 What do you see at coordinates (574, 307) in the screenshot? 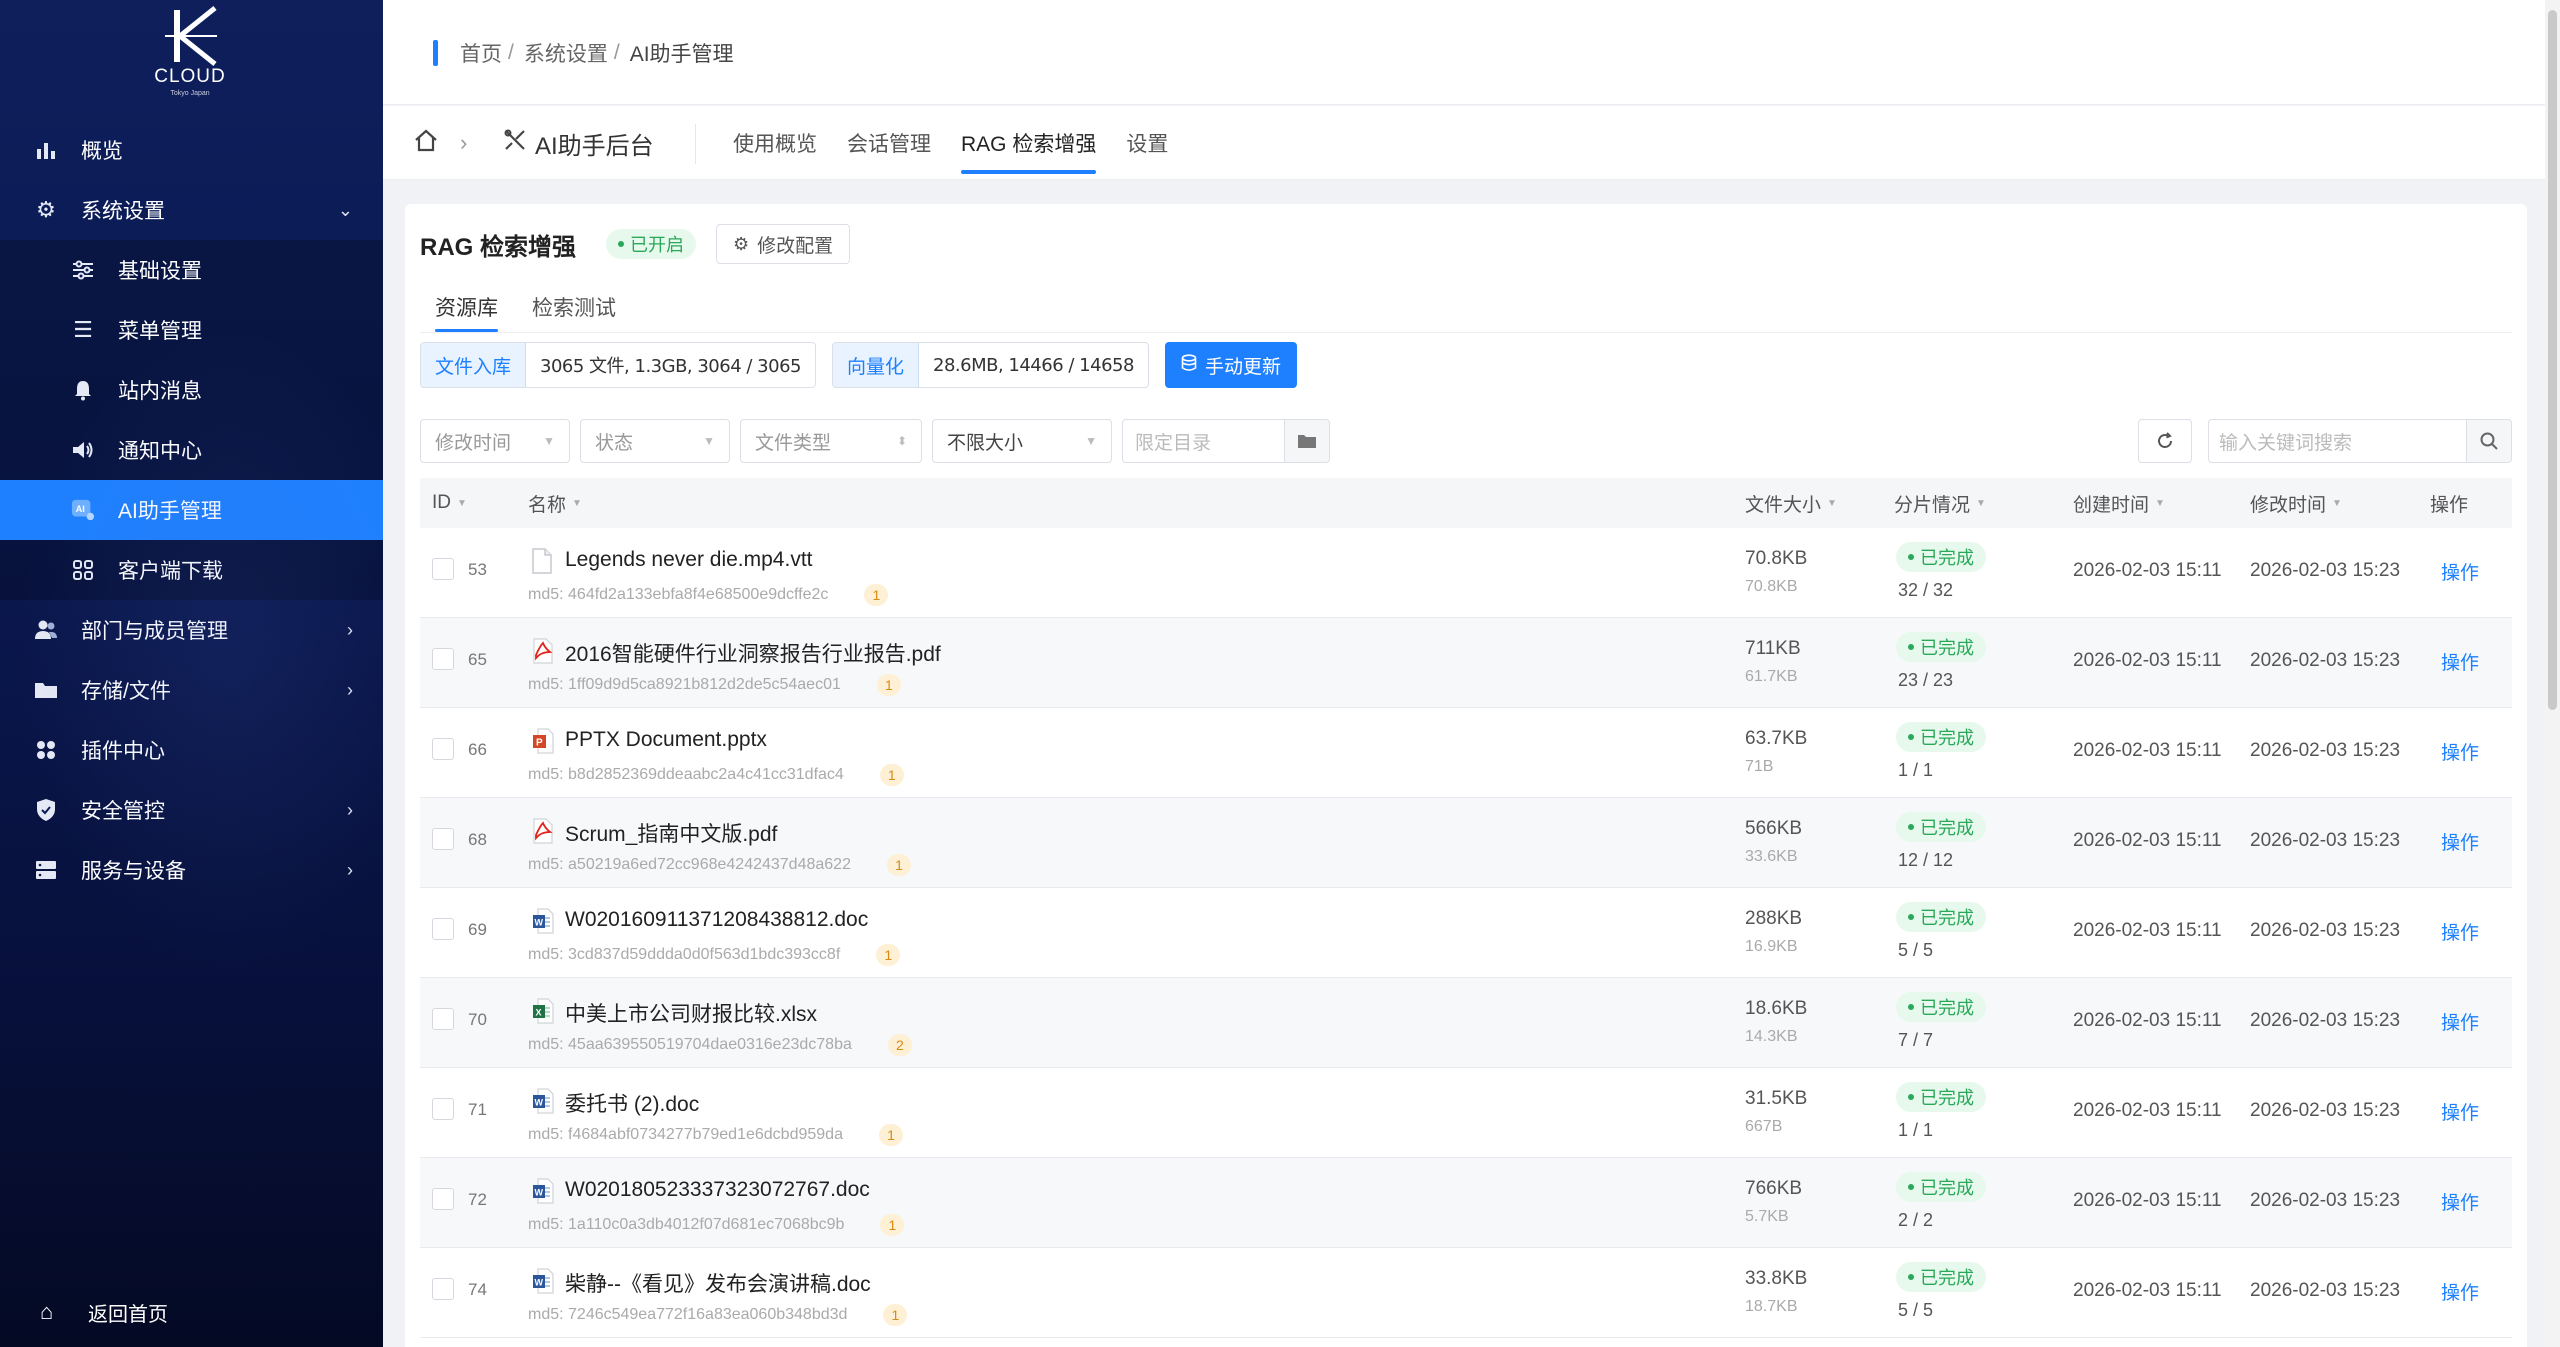
I see `tab-retrieval-test: 检索测试` at bounding box center [574, 307].